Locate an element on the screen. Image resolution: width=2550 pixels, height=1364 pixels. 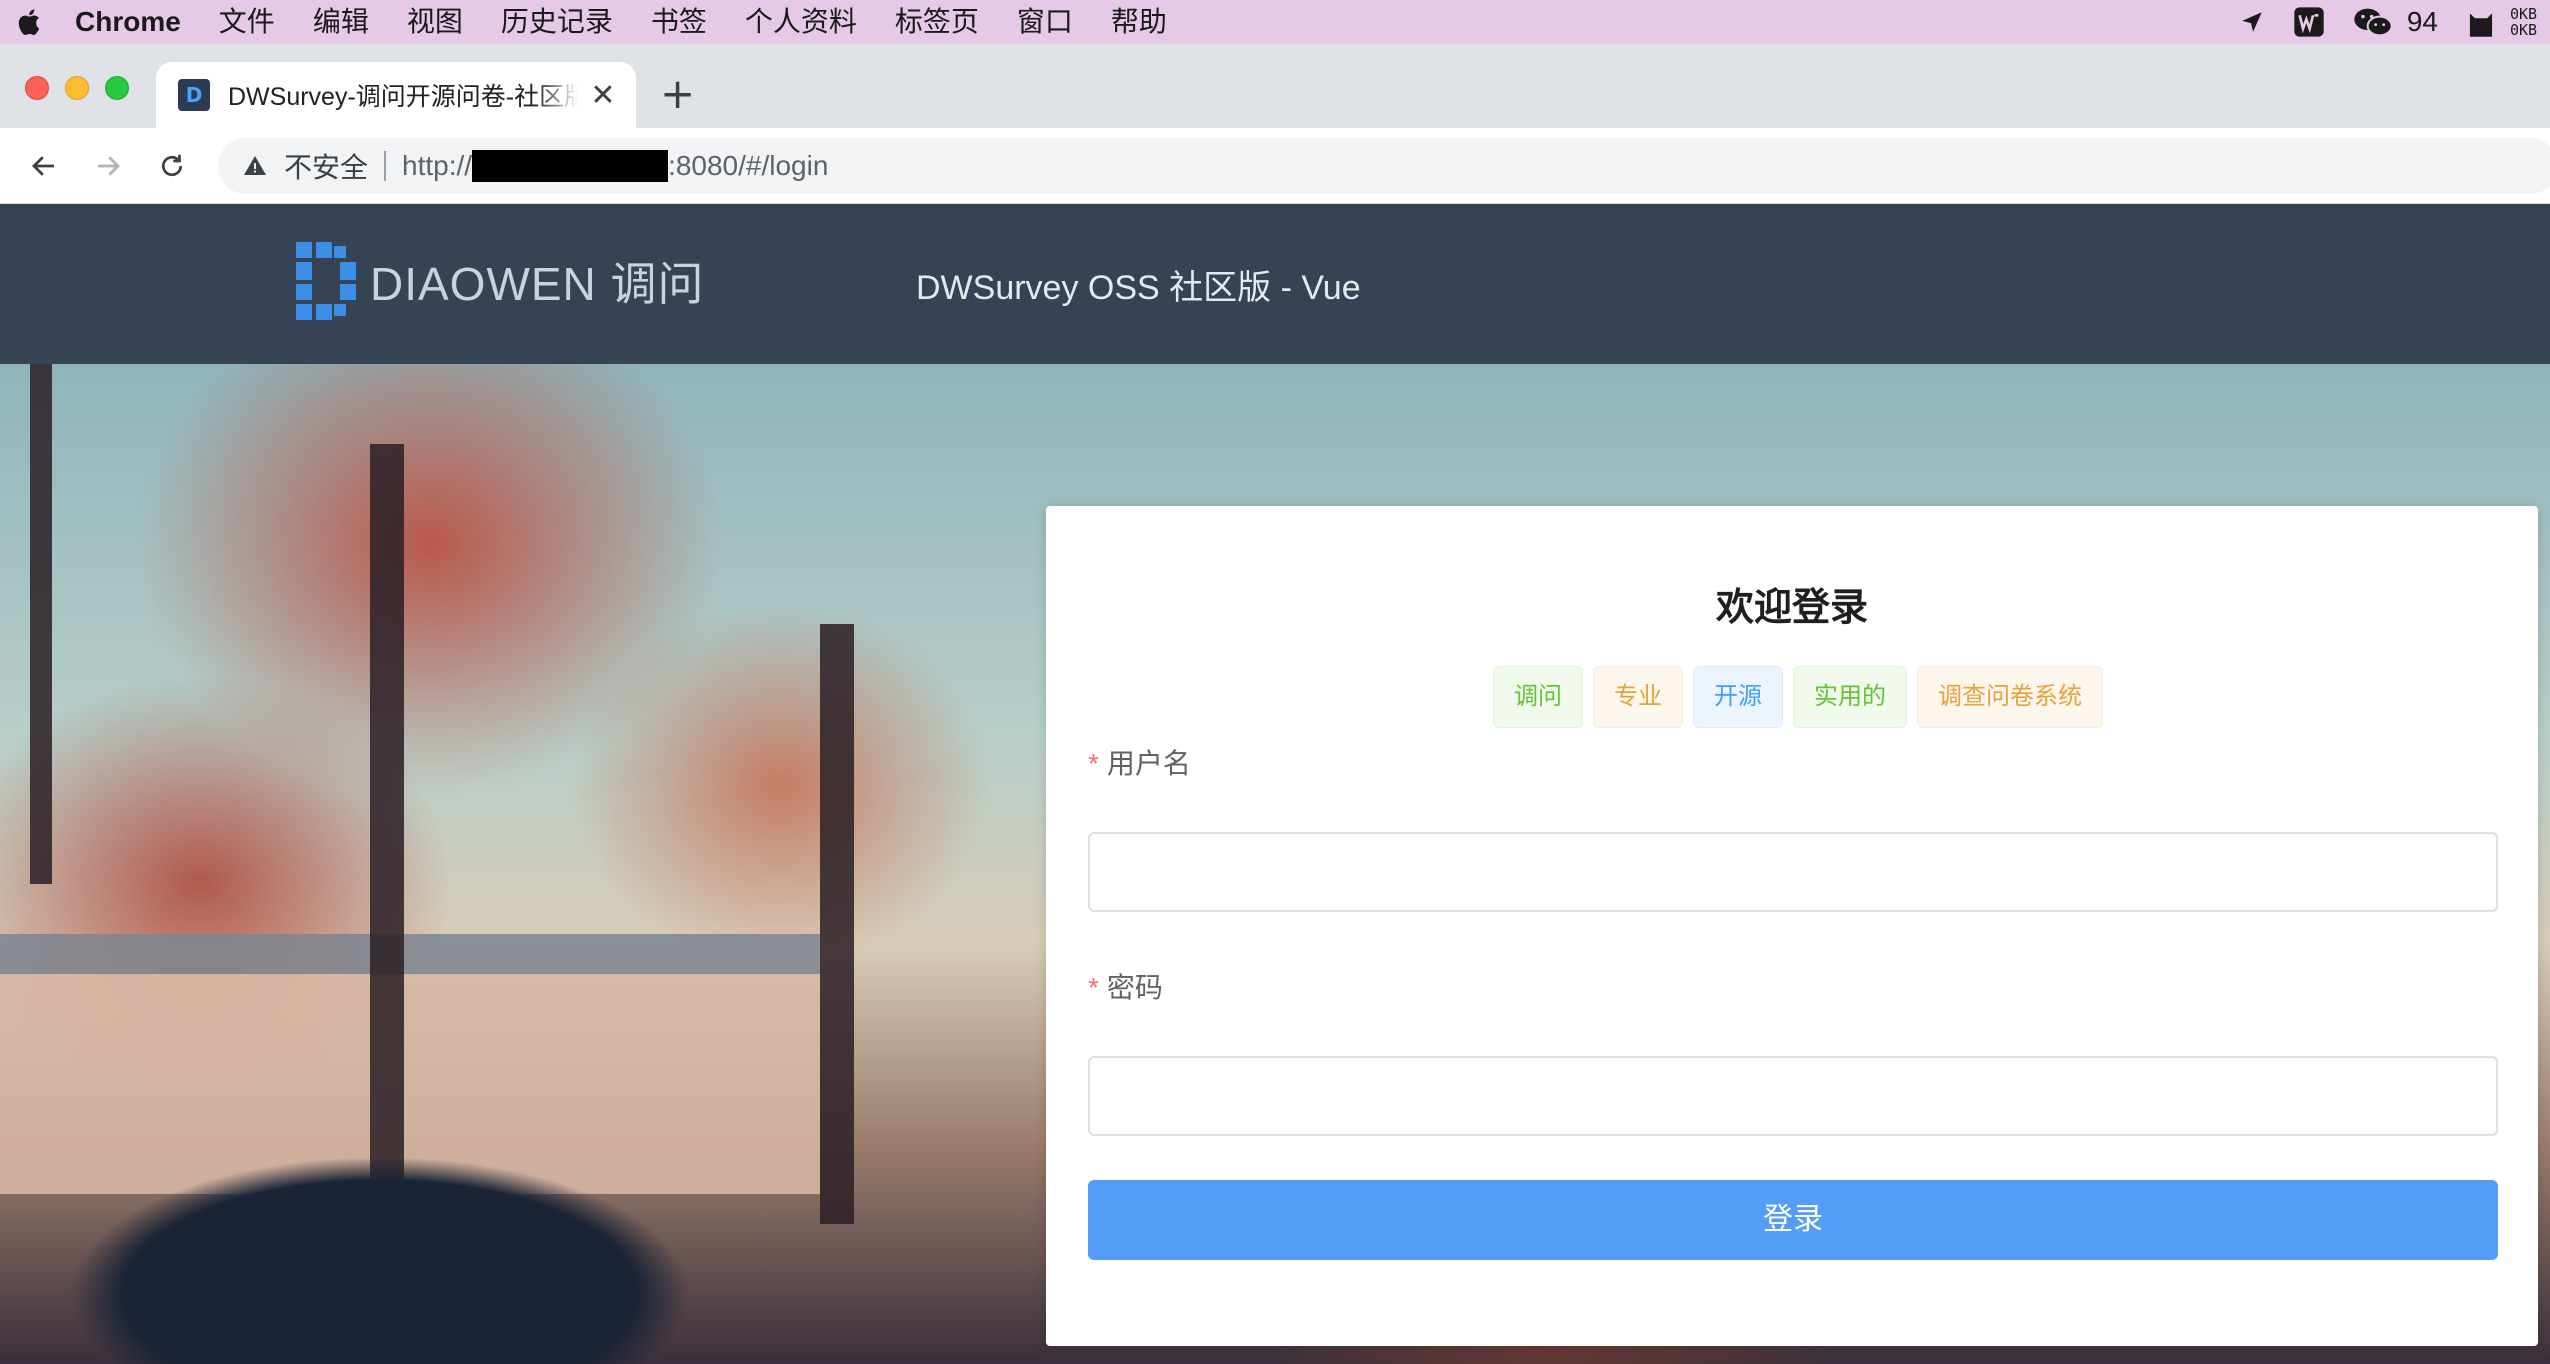
tag-open-source: 开源 is located at coordinates (1738, 697).